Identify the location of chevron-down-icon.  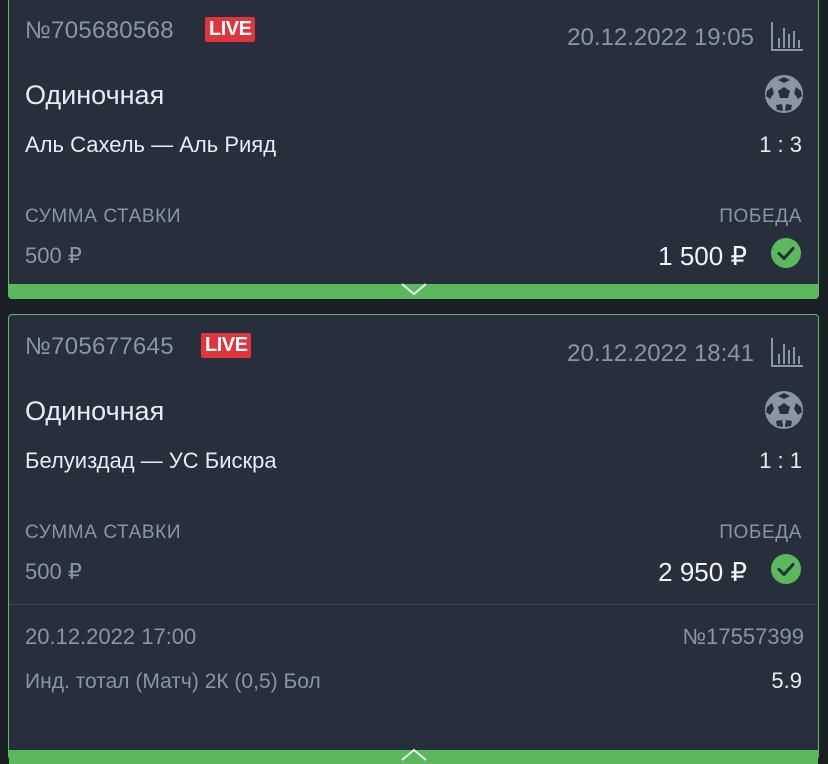
(413, 289).